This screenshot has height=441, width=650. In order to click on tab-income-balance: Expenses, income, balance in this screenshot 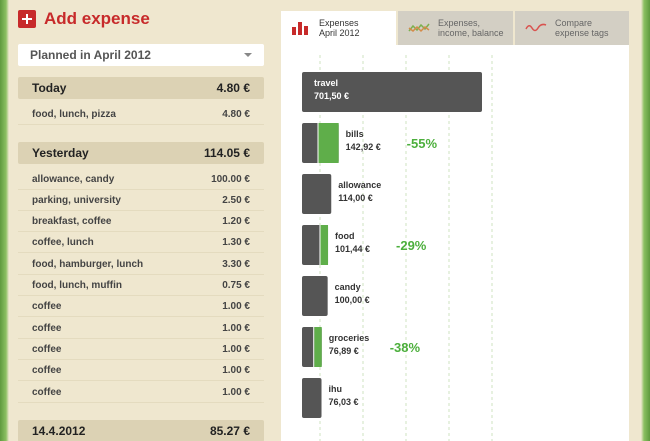, I will do `click(455, 28)`.